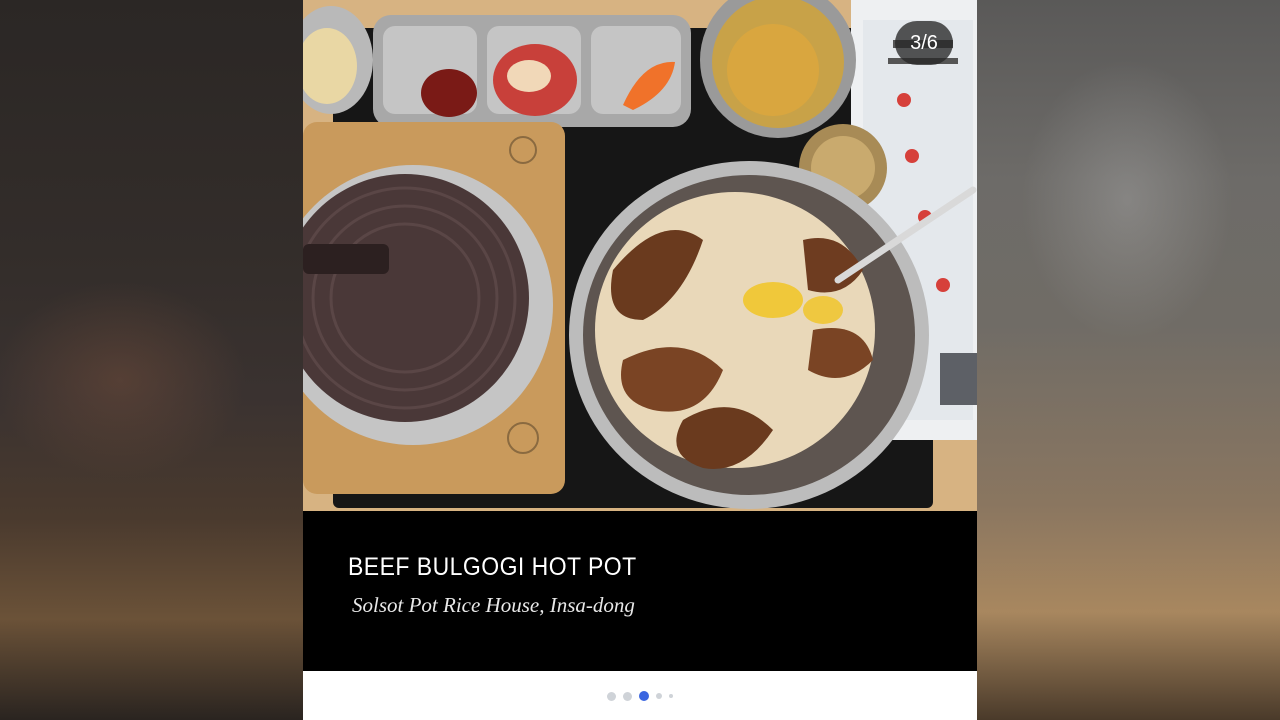 This screenshot has height=720, width=1280. Describe the element at coordinates (492, 567) in the screenshot. I see `dish-title: BEEF BULGOGI HOT POT` at that location.